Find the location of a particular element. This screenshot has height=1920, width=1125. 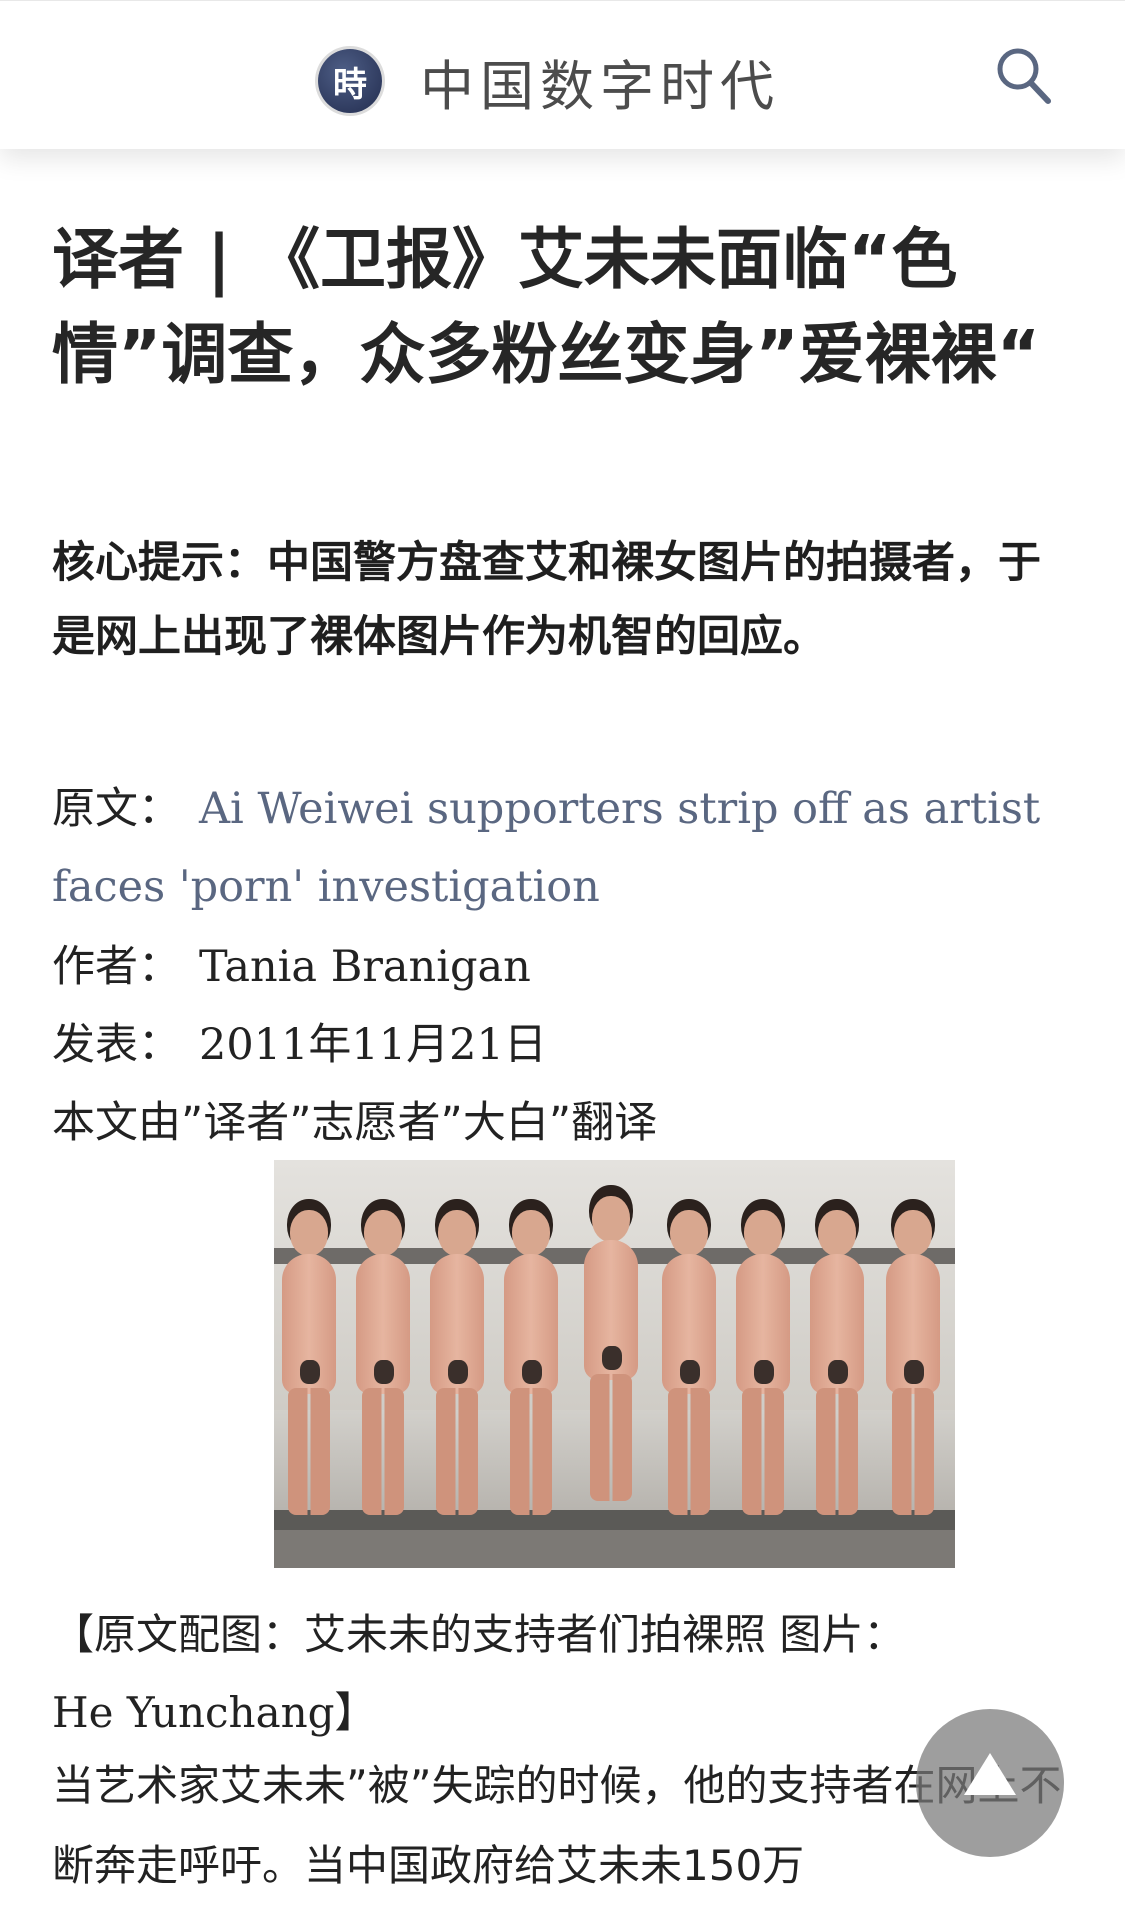

date-line: 发表： 2011年11月21日 is located at coordinates (557, 1045).